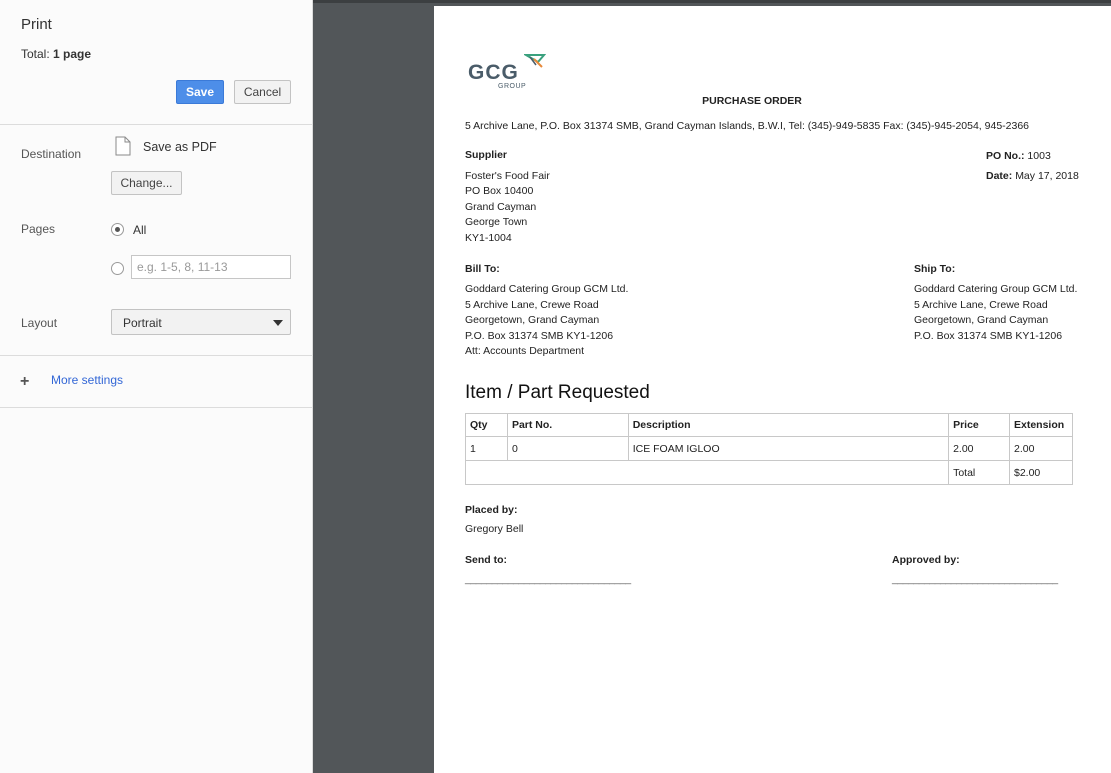 The width and height of the screenshot is (1111, 773). I want to click on plus-icon: +, so click(24, 382).